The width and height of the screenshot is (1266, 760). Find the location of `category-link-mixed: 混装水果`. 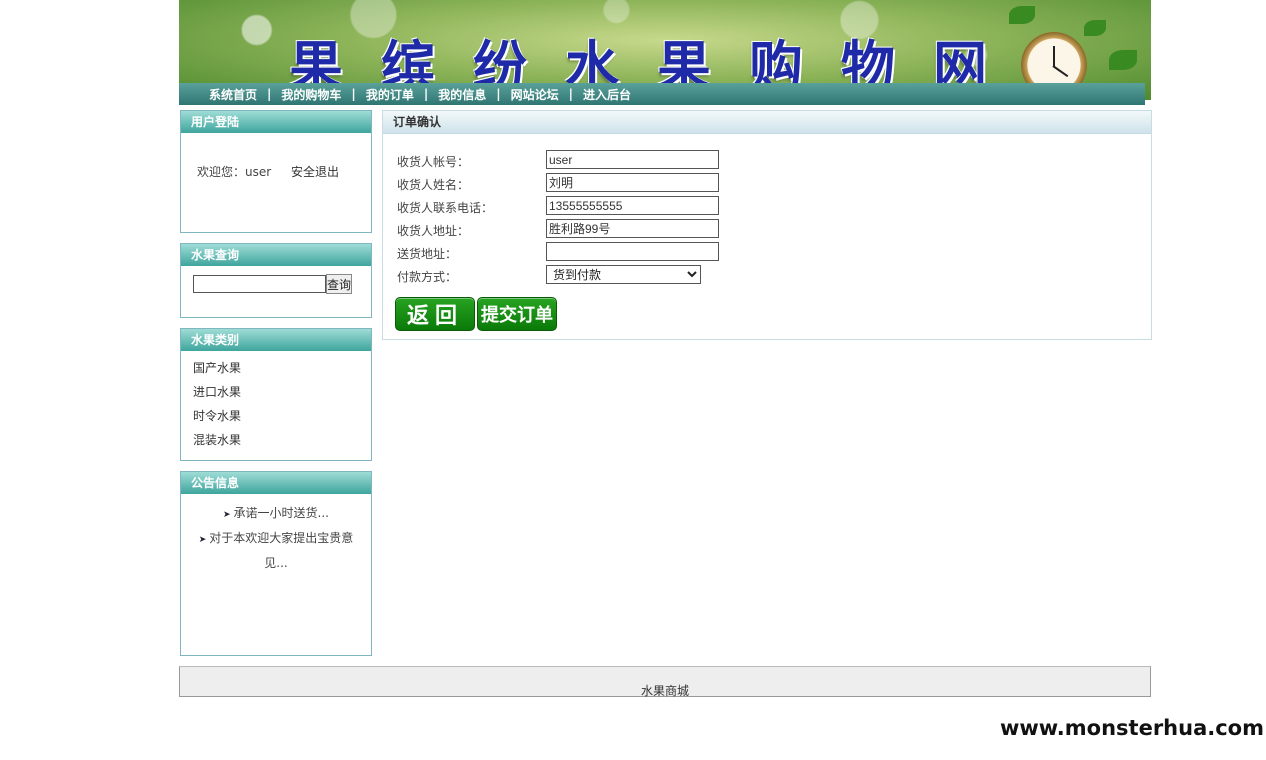

category-link-mixed: 混装水果 is located at coordinates (217, 440).